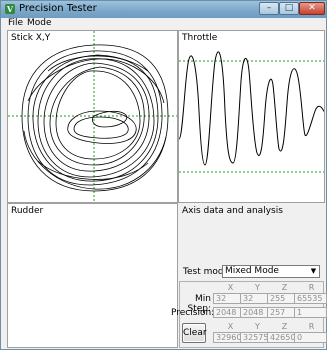 Image resolution: width=327 pixels, height=350 pixels. I want to click on current-r-field: 0, so click(310, 337).